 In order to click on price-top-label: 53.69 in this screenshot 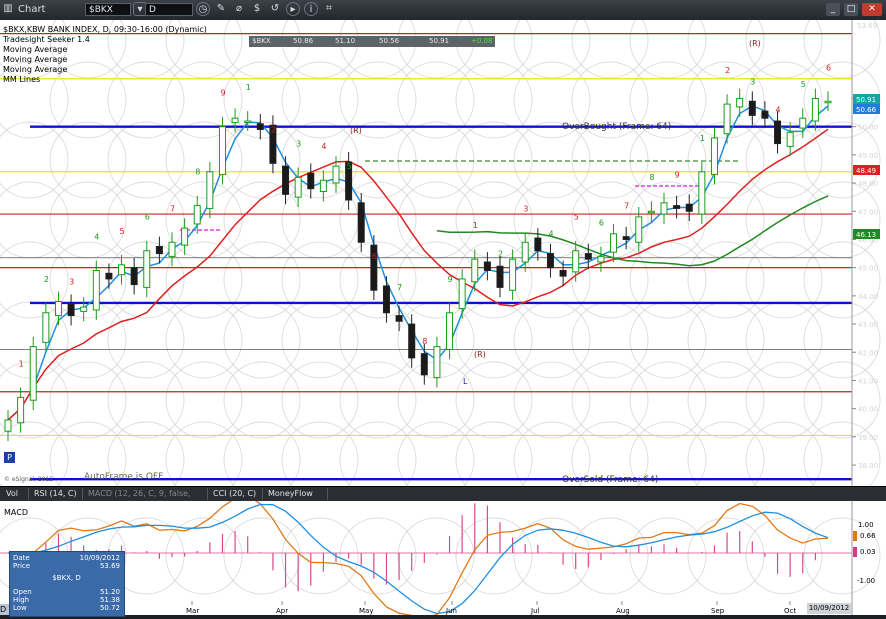, I will do `click(867, 26)`.